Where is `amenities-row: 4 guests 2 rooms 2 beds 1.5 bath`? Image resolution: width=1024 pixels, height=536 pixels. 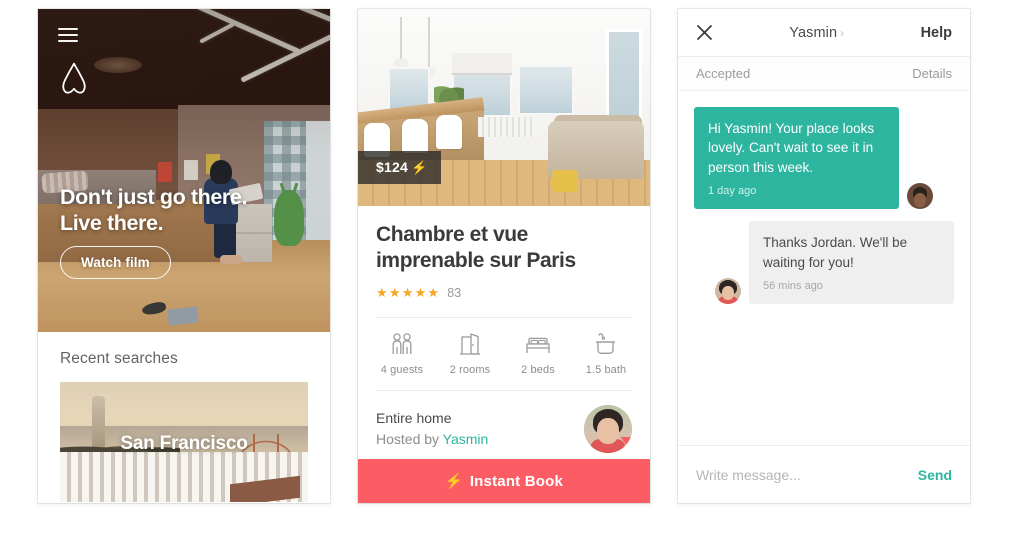
amenities-row: 4 guests 2 rooms 2 beds 1.5 bath is located at coordinates (504, 354).